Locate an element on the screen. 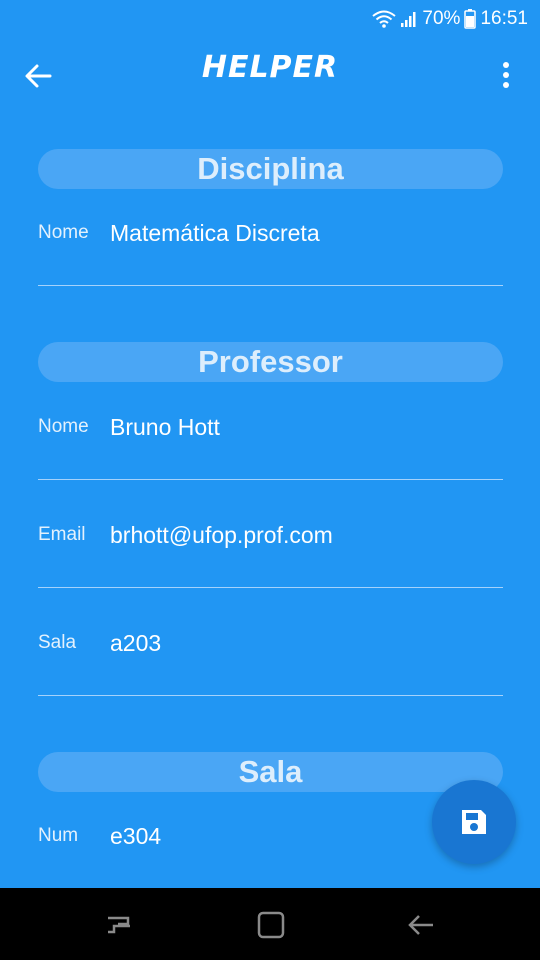  field-value: brhott@ufop.prof.com is located at coordinates (221, 535).